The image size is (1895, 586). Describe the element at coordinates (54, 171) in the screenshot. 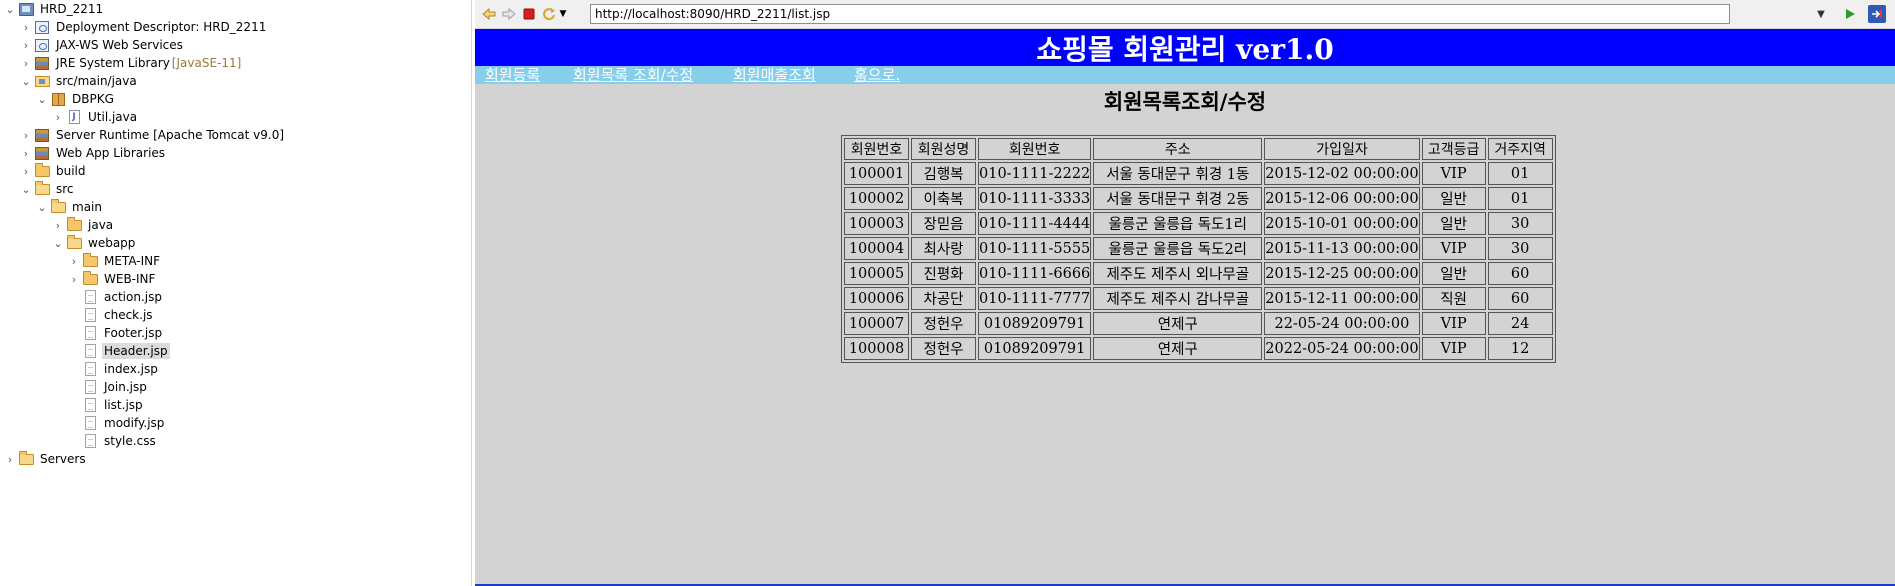

I see `tree-item-build: › build` at that location.